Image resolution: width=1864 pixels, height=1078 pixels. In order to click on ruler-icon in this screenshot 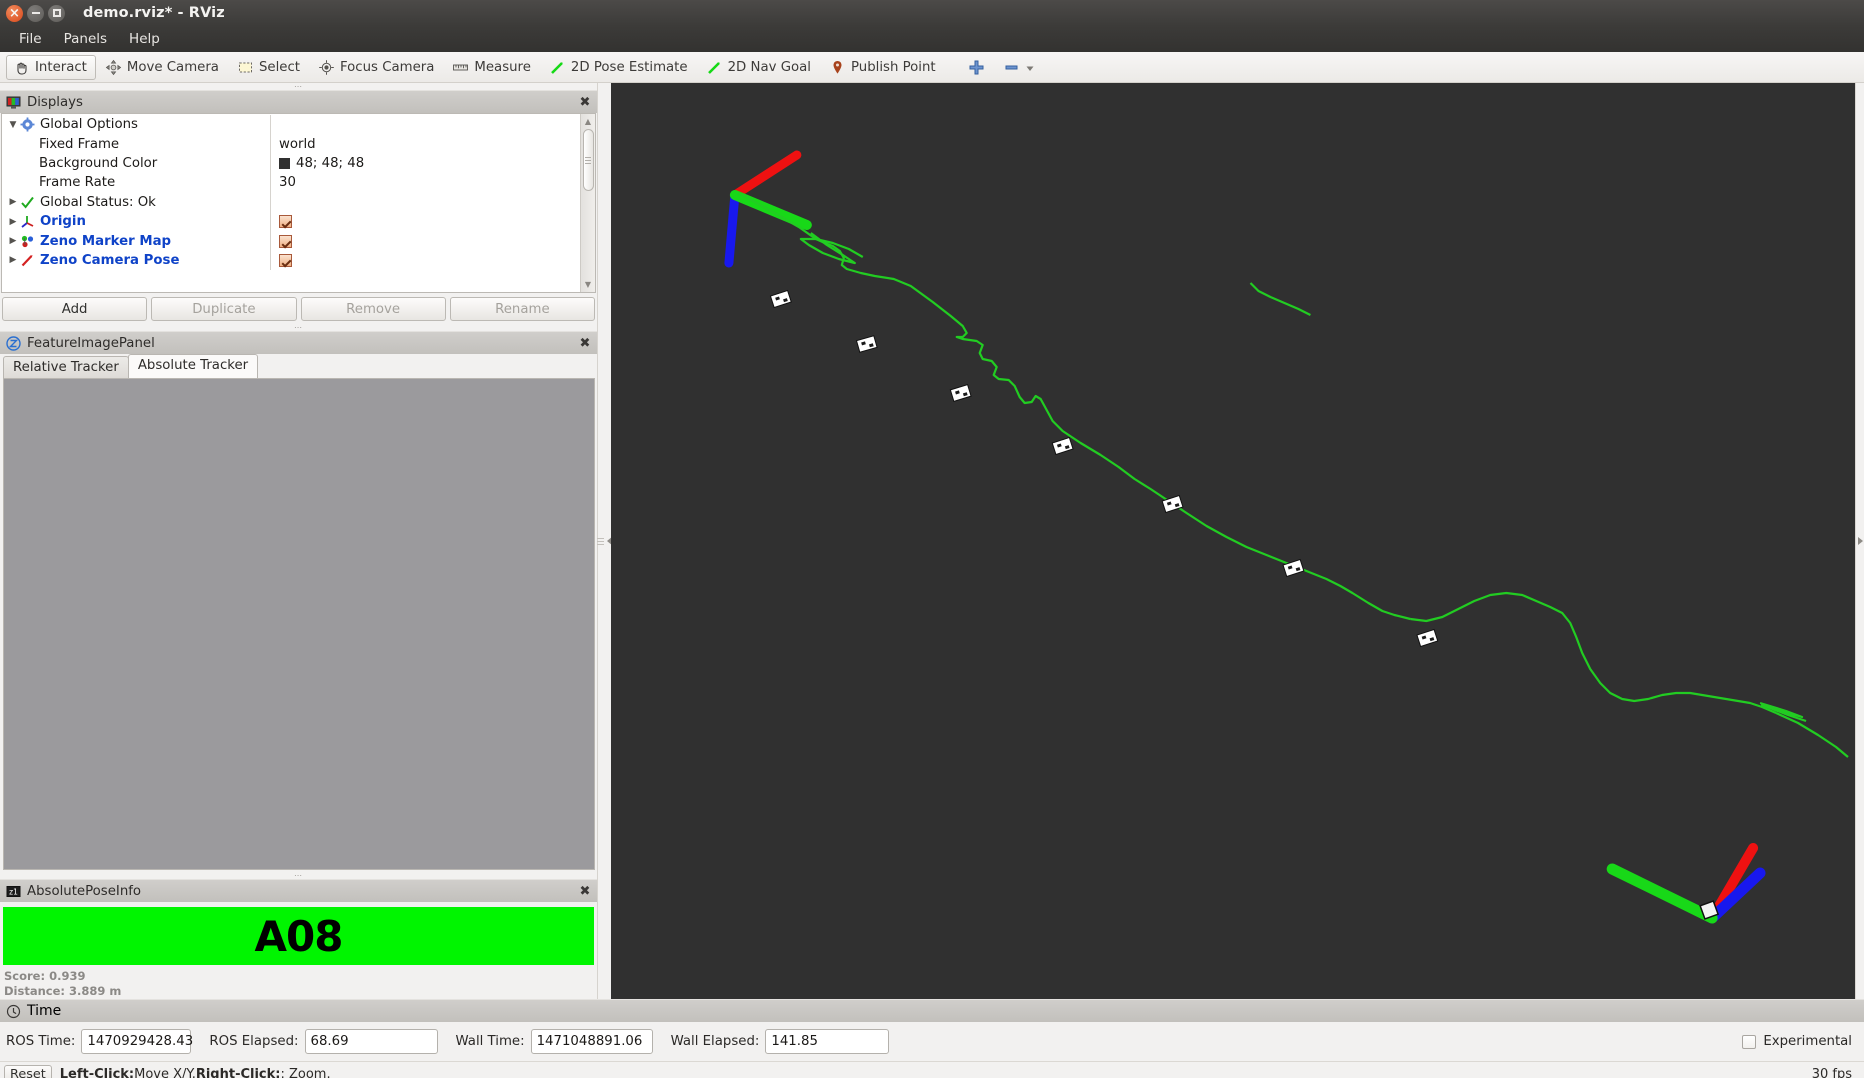, I will do `click(460, 67)`.